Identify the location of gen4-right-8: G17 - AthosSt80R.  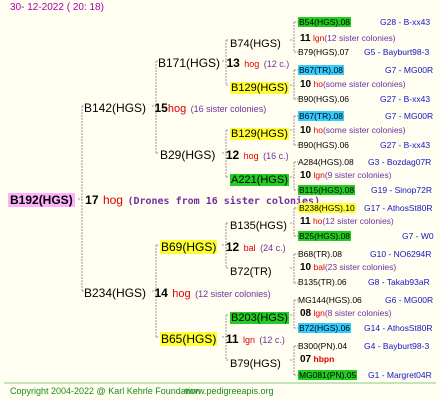
(398, 208).